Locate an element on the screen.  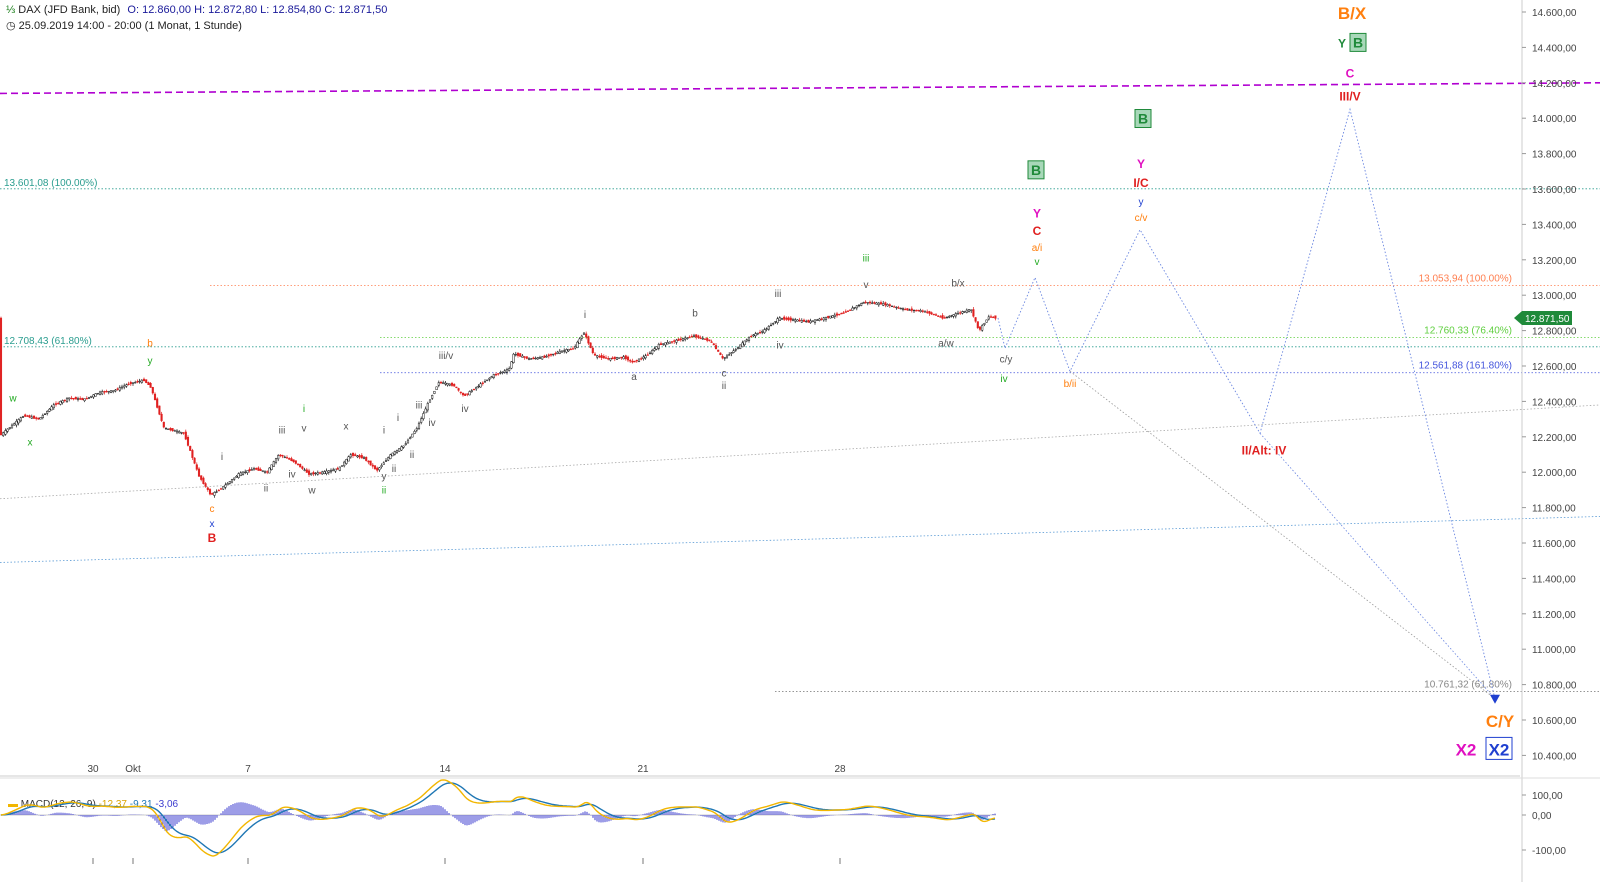
projection-gray-line is located at coordinates (1377, 566).